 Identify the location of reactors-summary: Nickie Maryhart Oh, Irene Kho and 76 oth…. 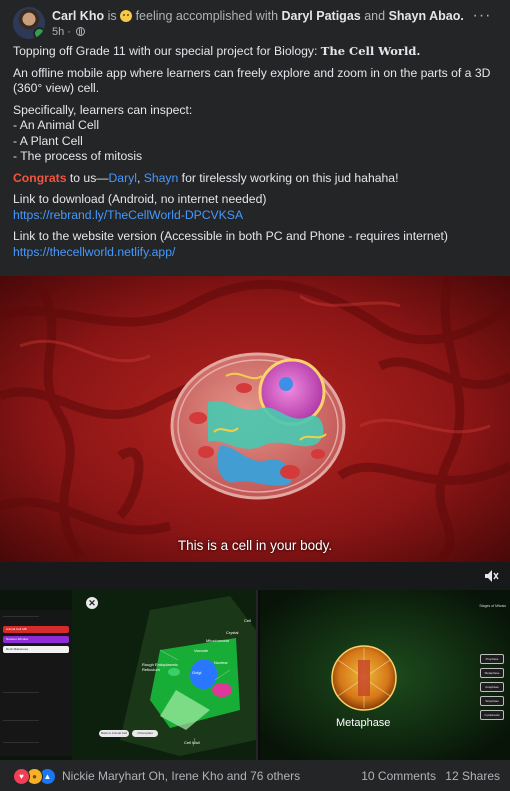
(181, 776).